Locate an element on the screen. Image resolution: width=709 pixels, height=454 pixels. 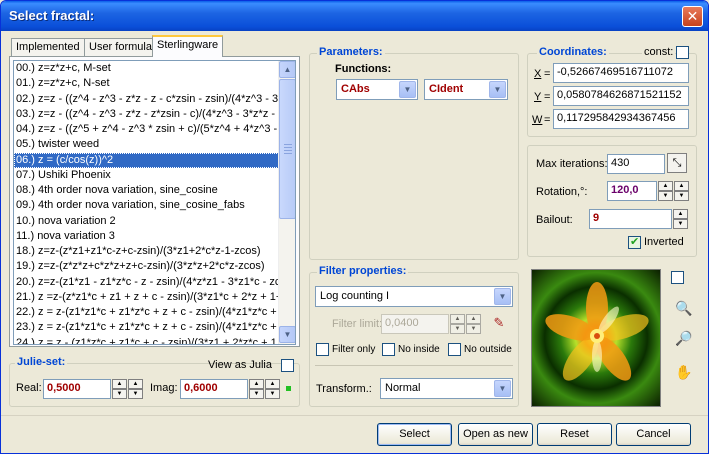
transform-label: Transform.: is located at coordinates (344, 389).